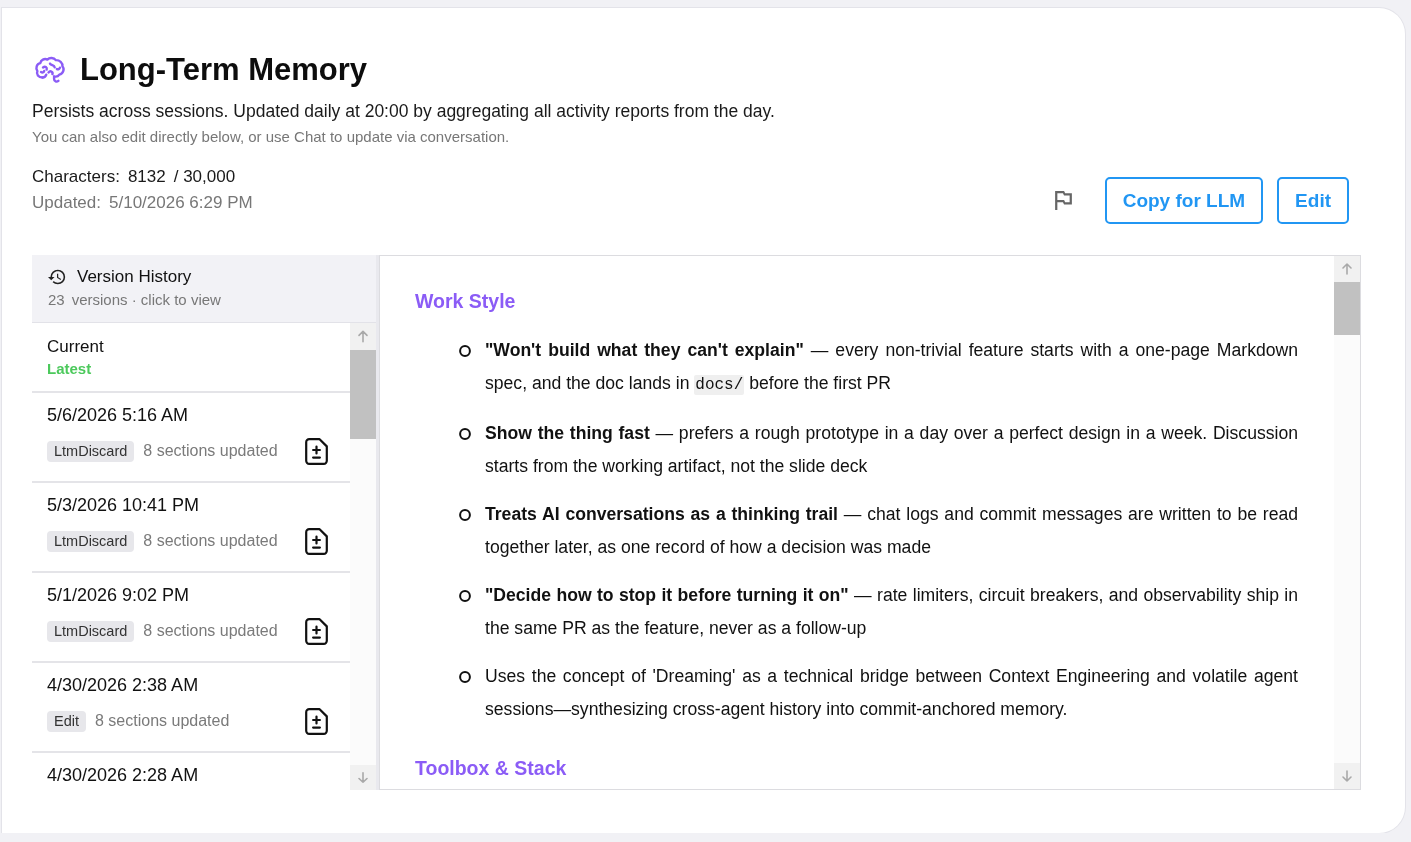 This screenshot has height=842, width=1411. I want to click on list-item-text: Treats AI conversations as a thinking trail — chat logs and commit messages are written to be read together later, as one record of how a decision was made, so click(891, 531).